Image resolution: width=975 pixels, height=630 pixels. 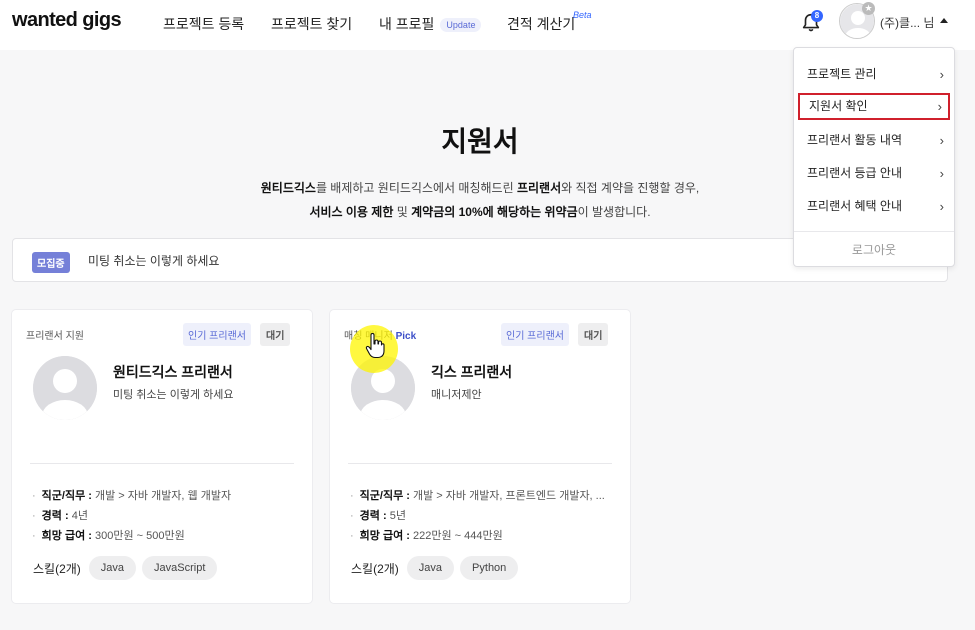 I want to click on skills-row: 스킬(2개) Java JavaScript, so click(x=125, y=568).